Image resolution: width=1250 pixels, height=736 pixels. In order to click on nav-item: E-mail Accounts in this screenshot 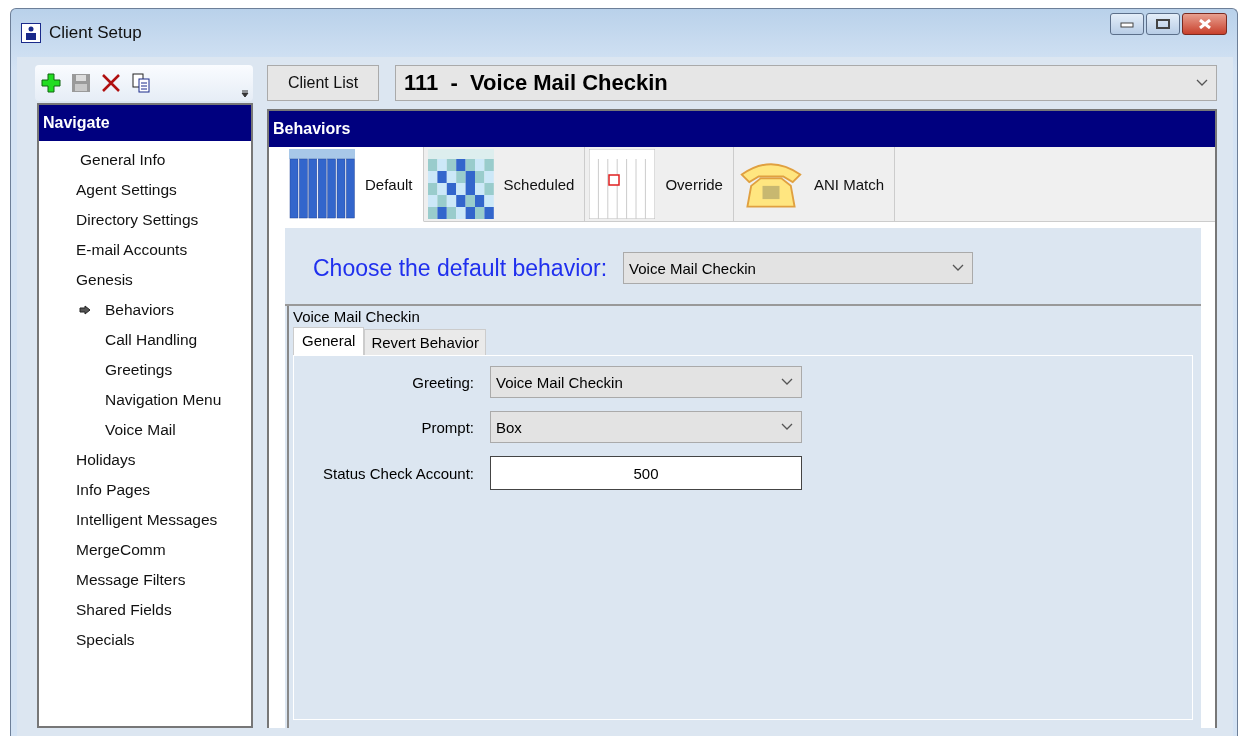, I will do `click(145, 250)`.